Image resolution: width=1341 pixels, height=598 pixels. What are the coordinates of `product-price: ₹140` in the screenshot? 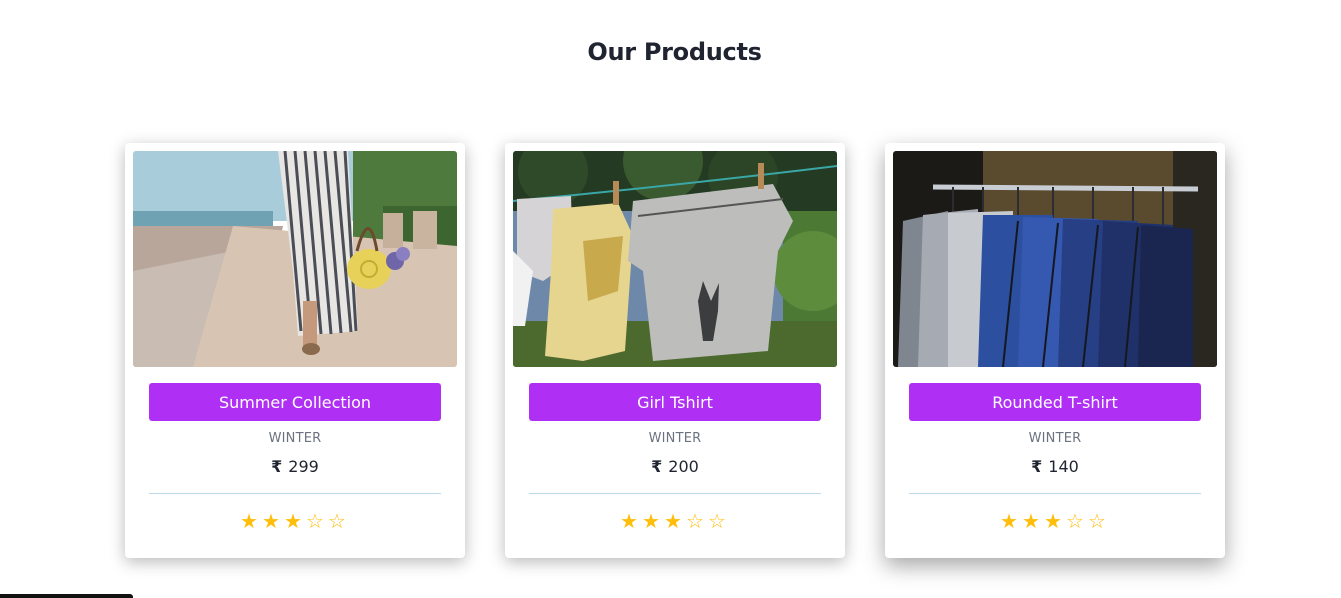 It's located at (1055, 466).